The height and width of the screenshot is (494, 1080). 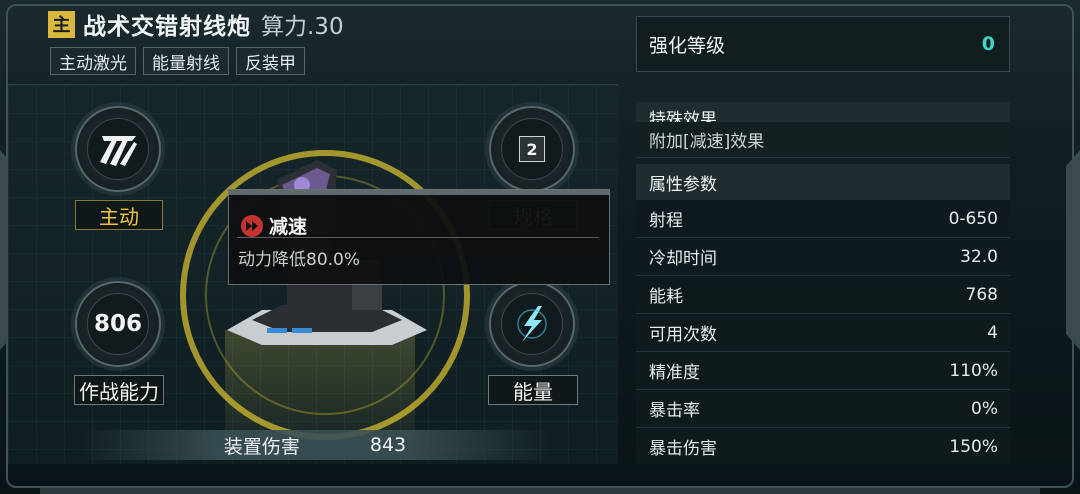 I want to click on mode-button, so click(x=118, y=149).